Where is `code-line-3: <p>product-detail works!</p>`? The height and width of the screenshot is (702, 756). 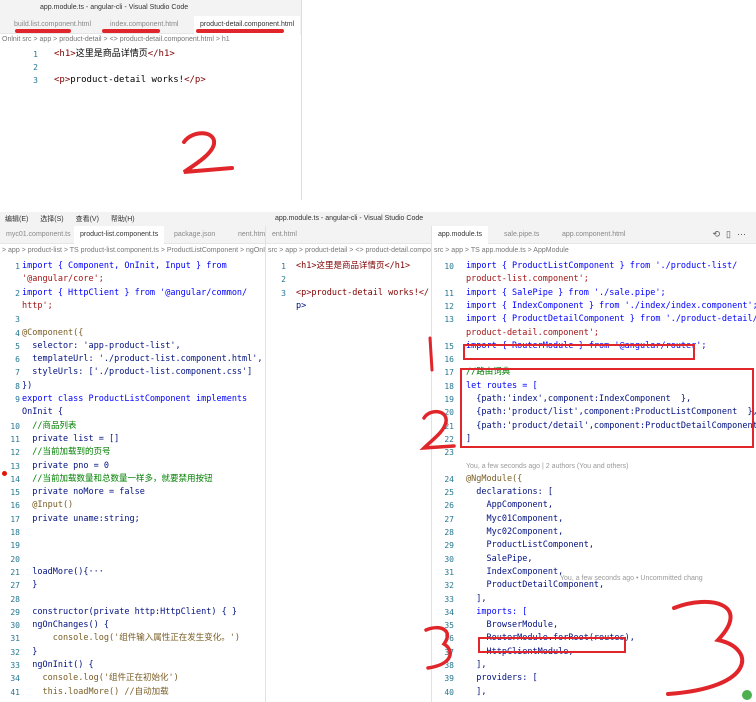 code-line-3: <p>product-detail works!</p> is located at coordinates (130, 80).